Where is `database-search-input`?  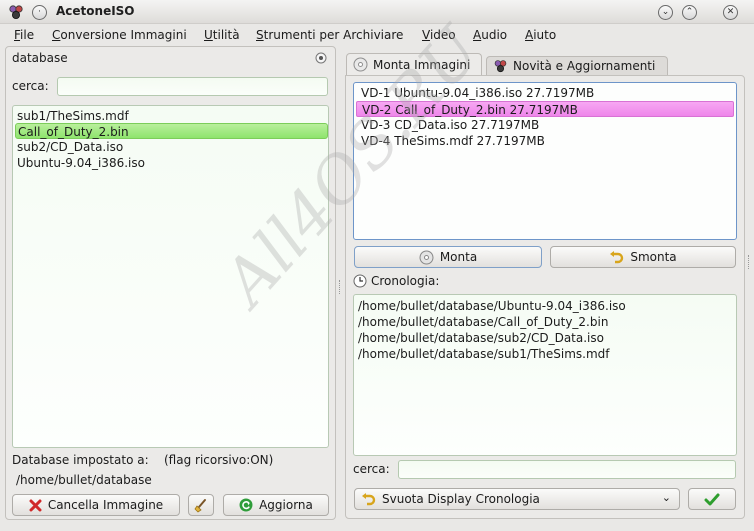
database-search-input is located at coordinates (192, 86).